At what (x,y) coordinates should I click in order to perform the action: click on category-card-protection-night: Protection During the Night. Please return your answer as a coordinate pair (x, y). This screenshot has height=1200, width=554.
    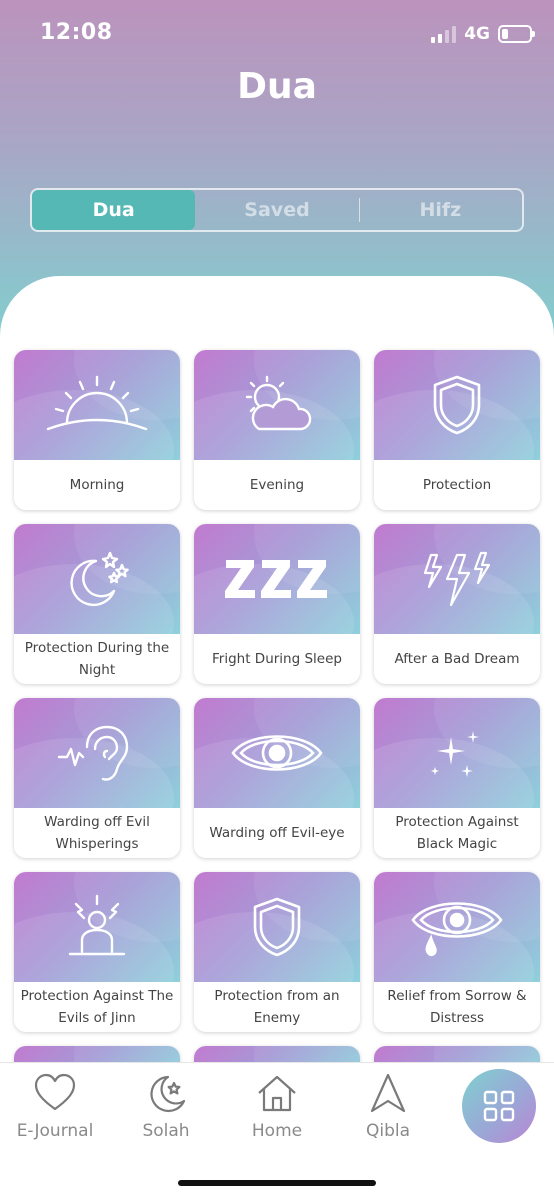
    Looking at the image, I should click on (97, 604).